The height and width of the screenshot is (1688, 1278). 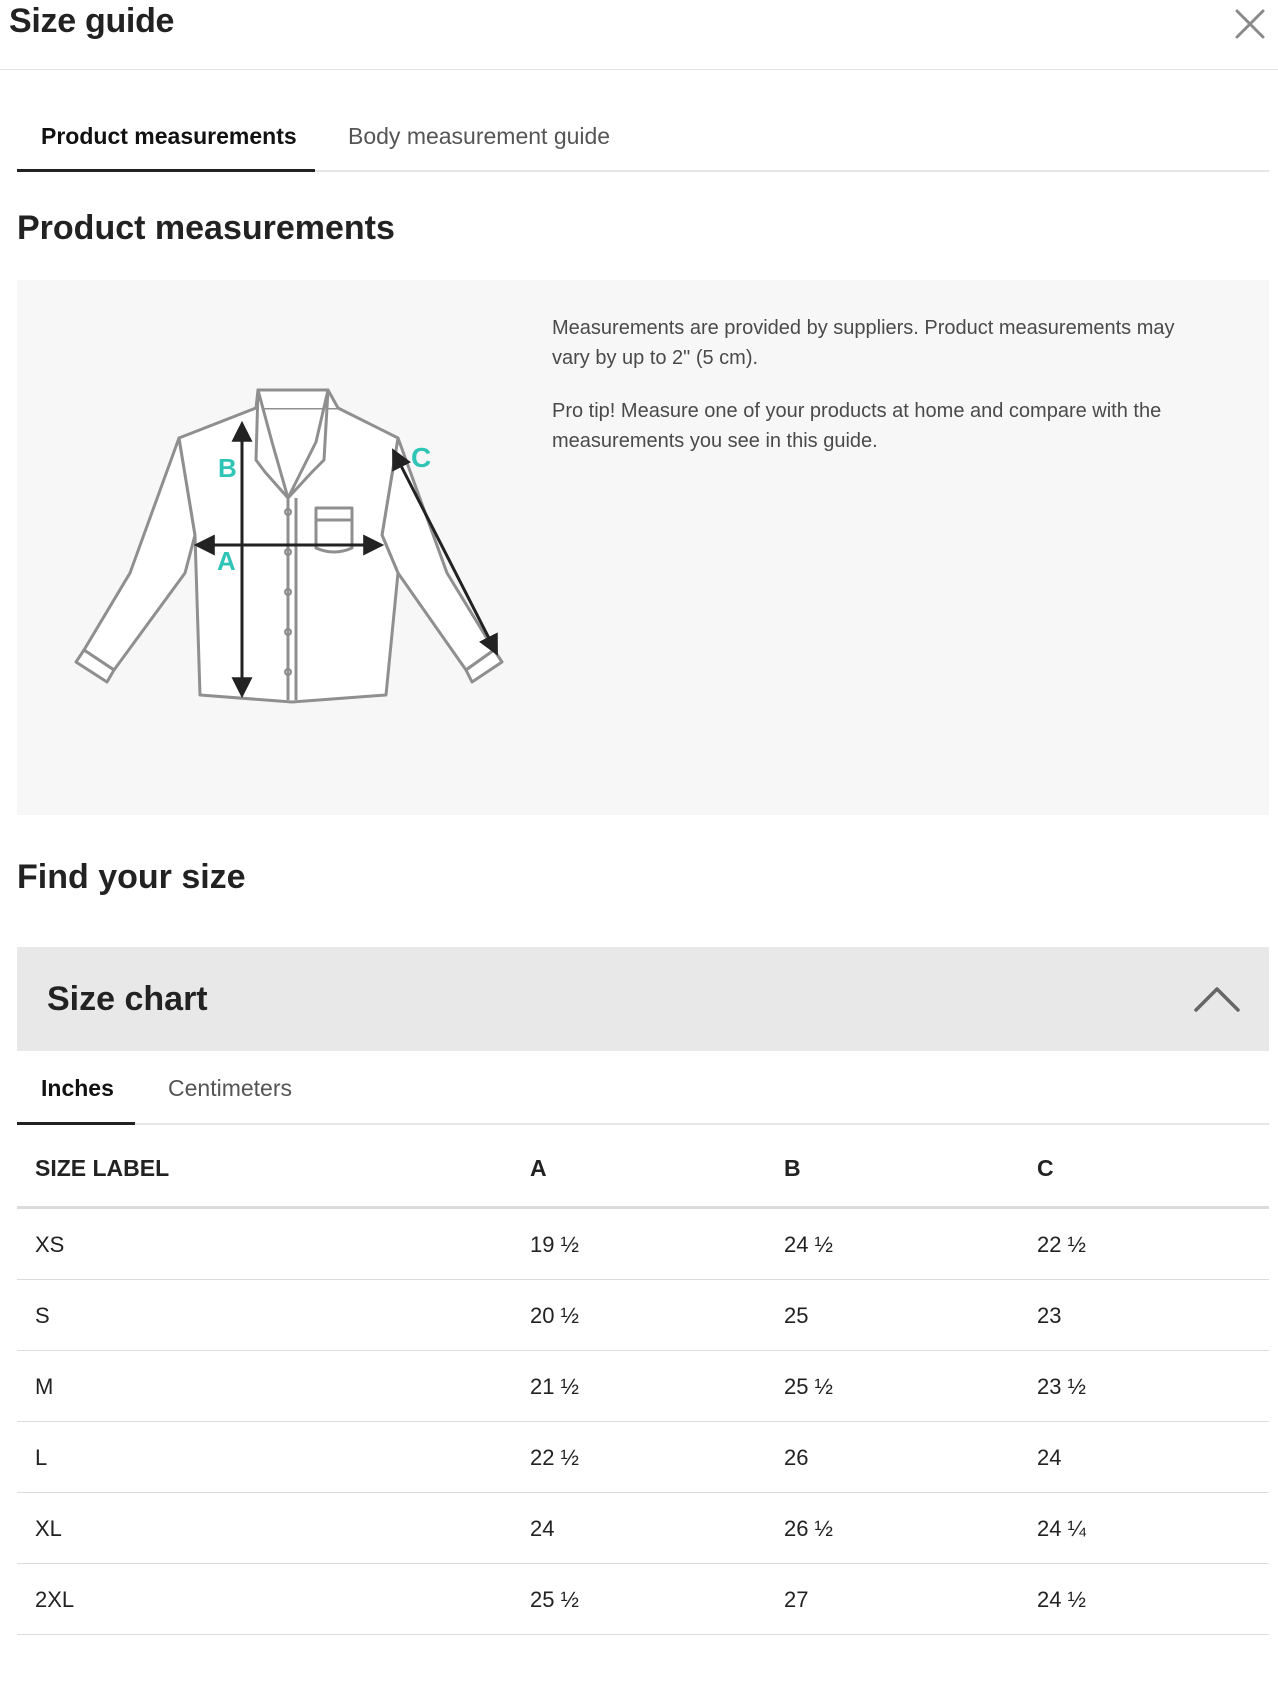 What do you see at coordinates (643, 1599) in the screenshot?
I see `table-row: 2XL 25 ½ 27 24 ½` at bounding box center [643, 1599].